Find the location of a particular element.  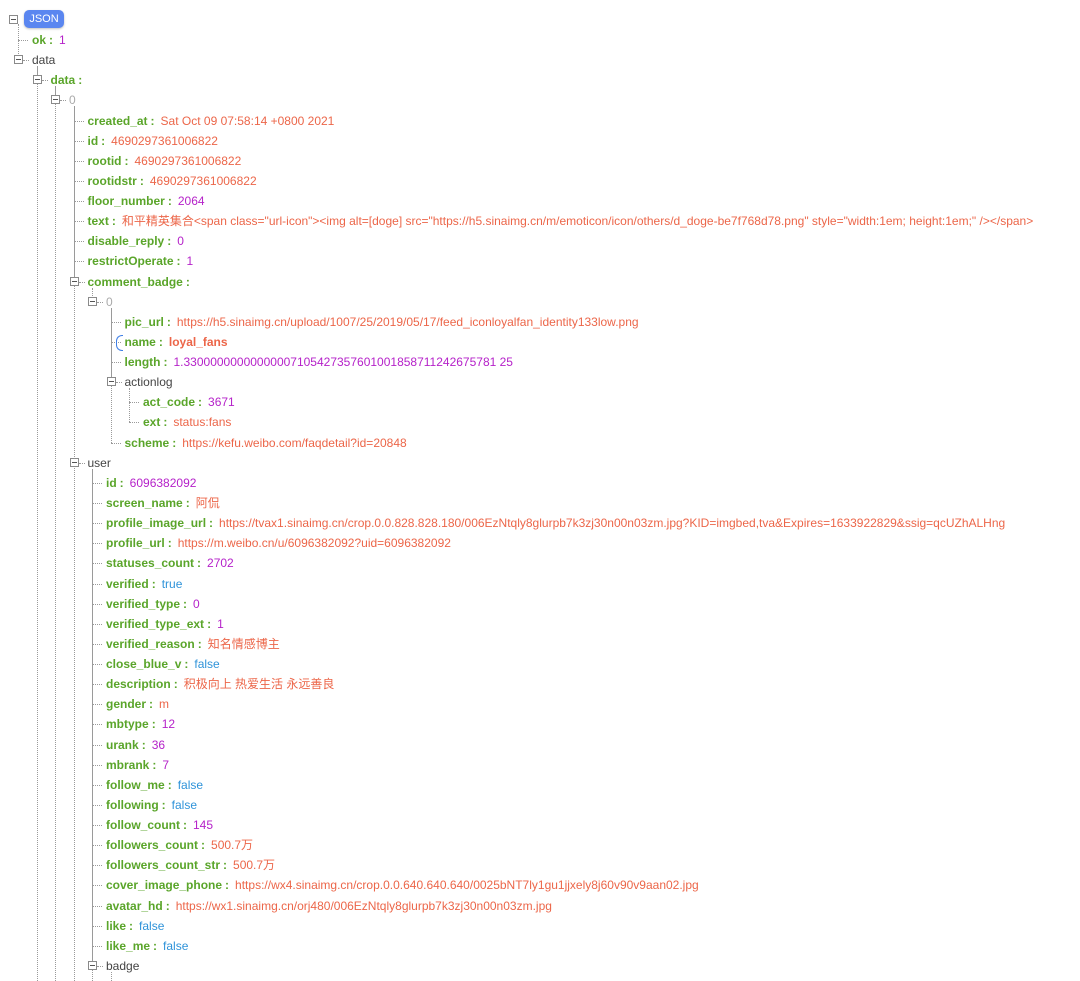

row-follow-count: follow_count:145 is located at coordinates (159, 825).